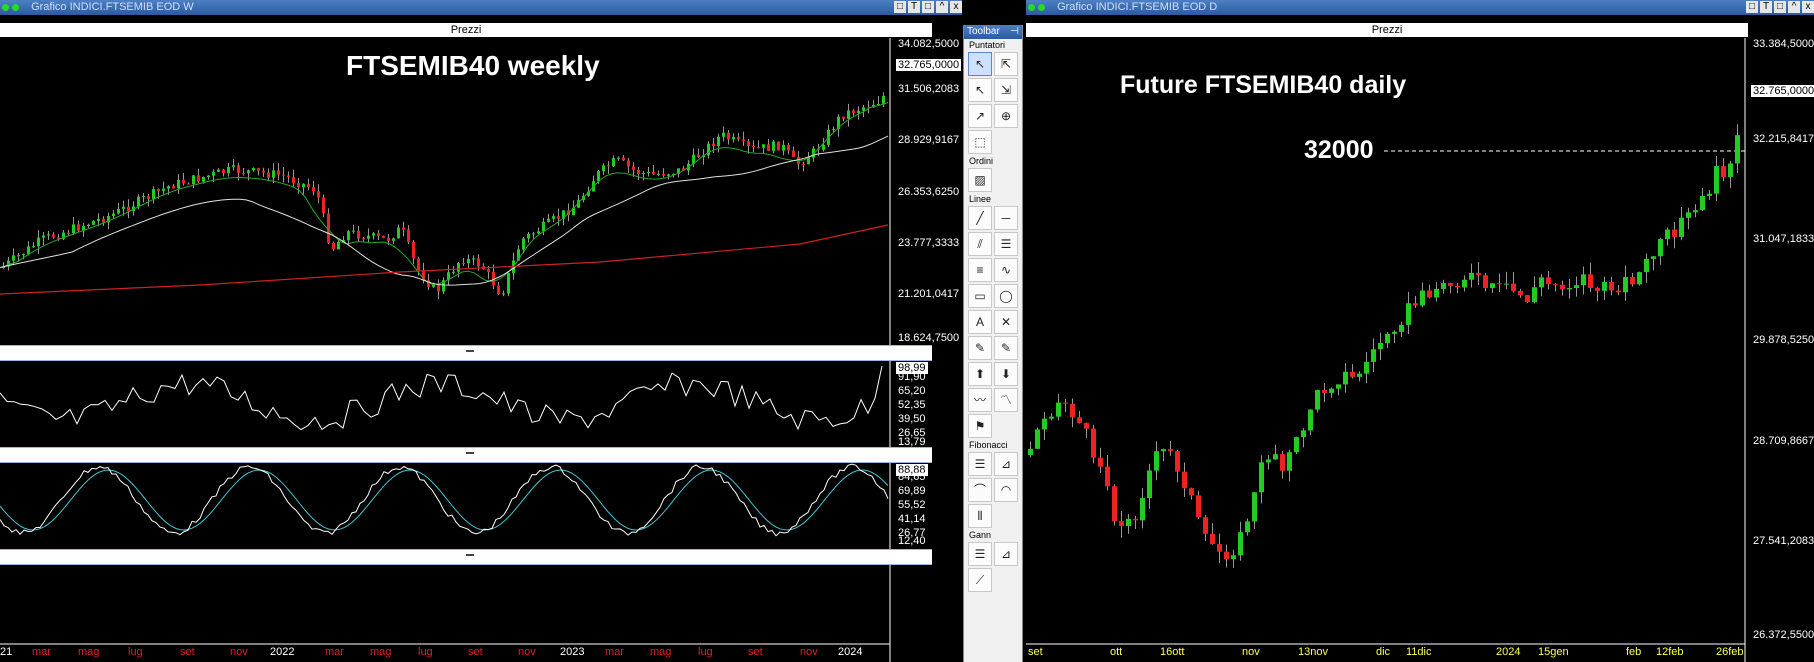 The width and height of the screenshot is (1814, 662). I want to click on wave-icon: 〰, so click(980, 400).